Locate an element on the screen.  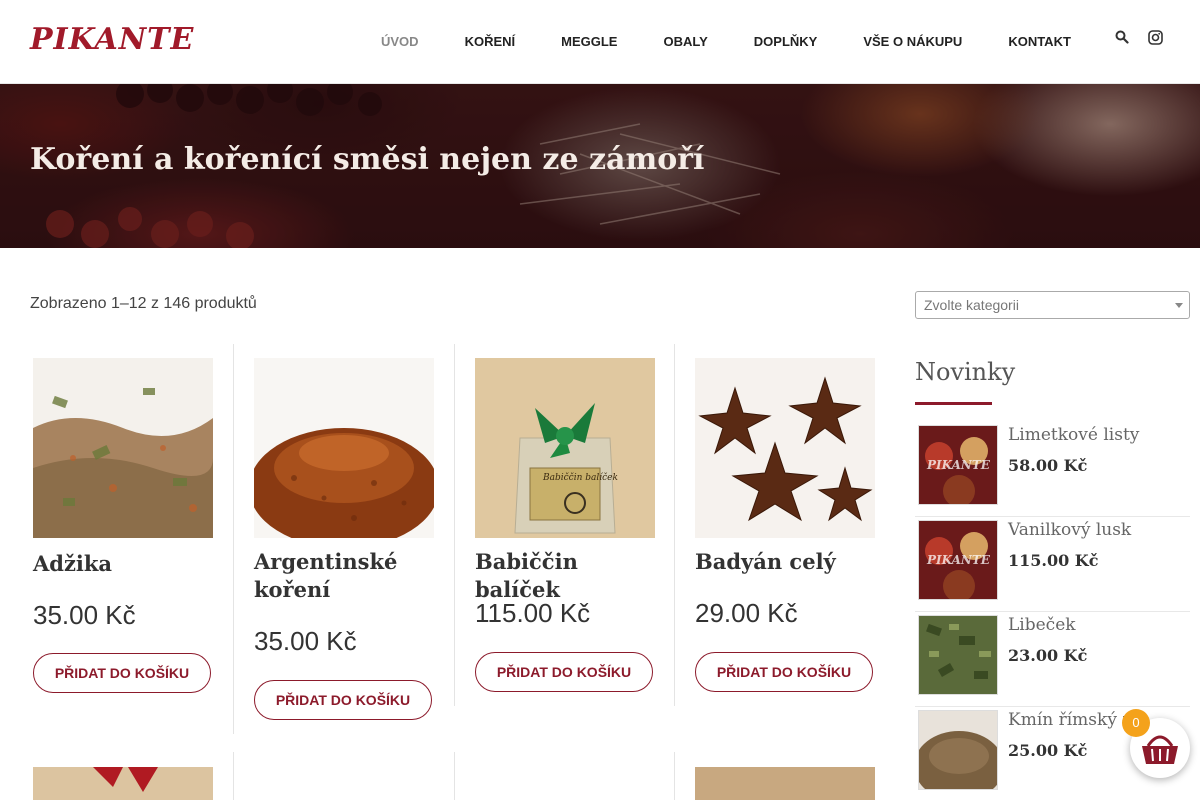
cart-count-badge: 0 is located at coordinates (1136, 723).